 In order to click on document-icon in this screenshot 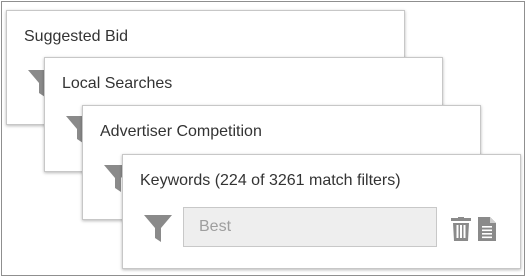, I will do `click(487, 229)`.